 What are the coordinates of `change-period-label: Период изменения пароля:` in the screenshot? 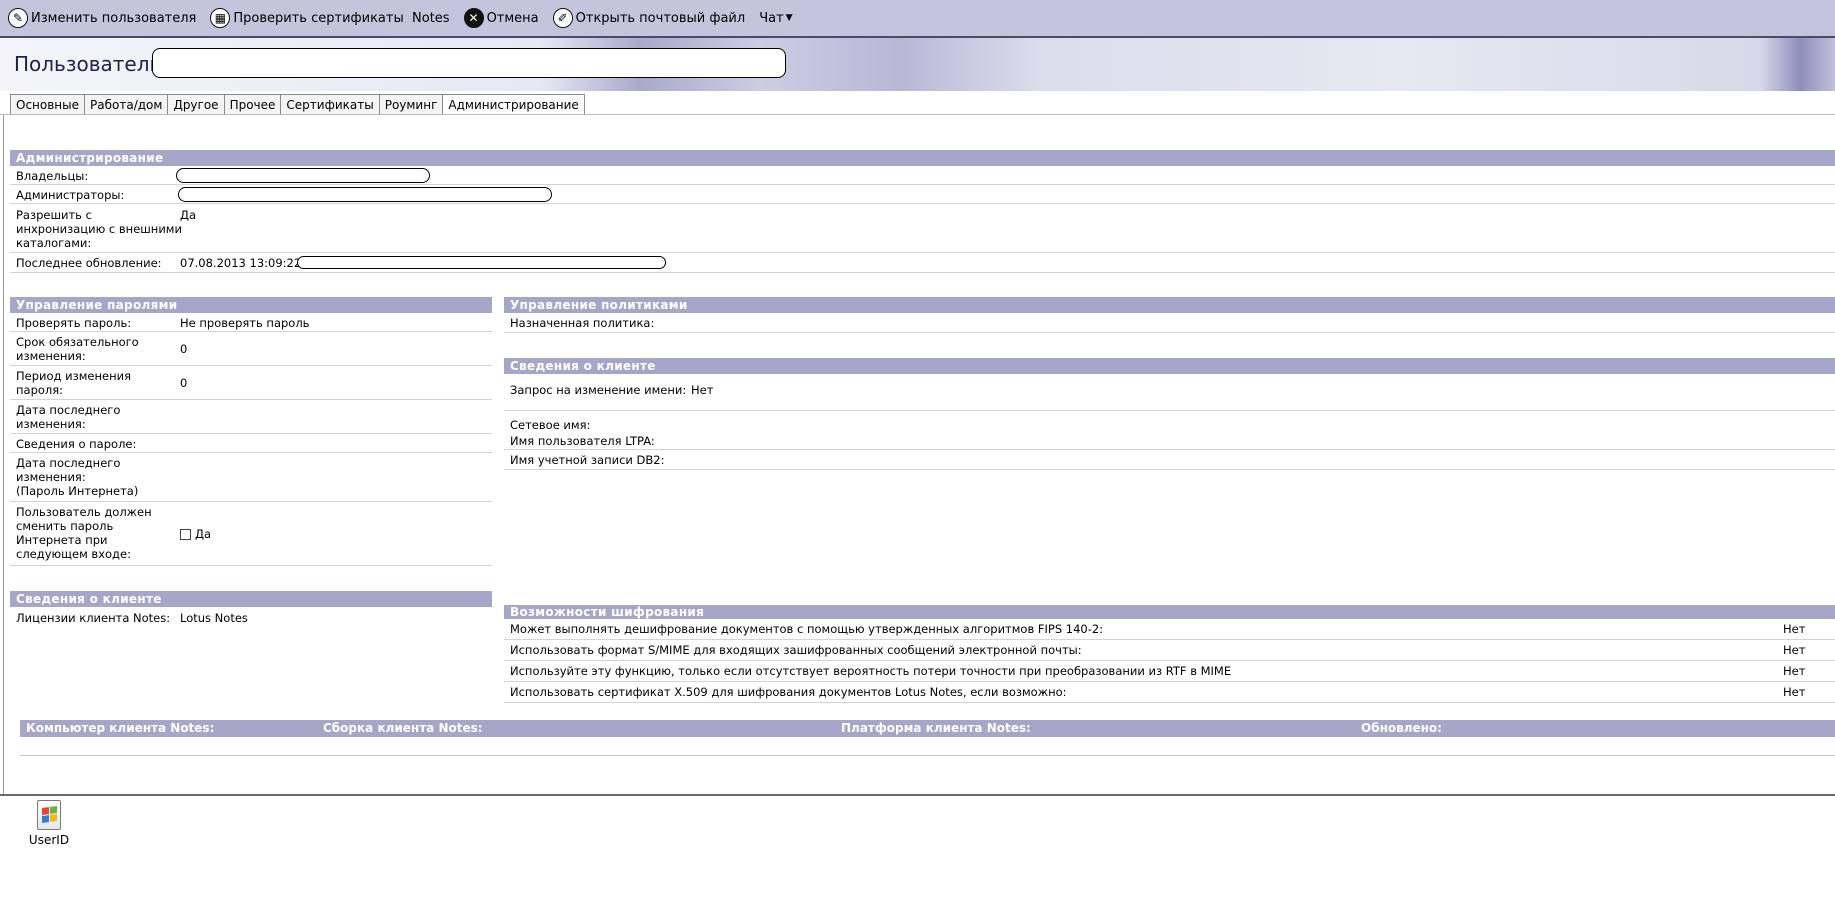 It's located at (73, 383).